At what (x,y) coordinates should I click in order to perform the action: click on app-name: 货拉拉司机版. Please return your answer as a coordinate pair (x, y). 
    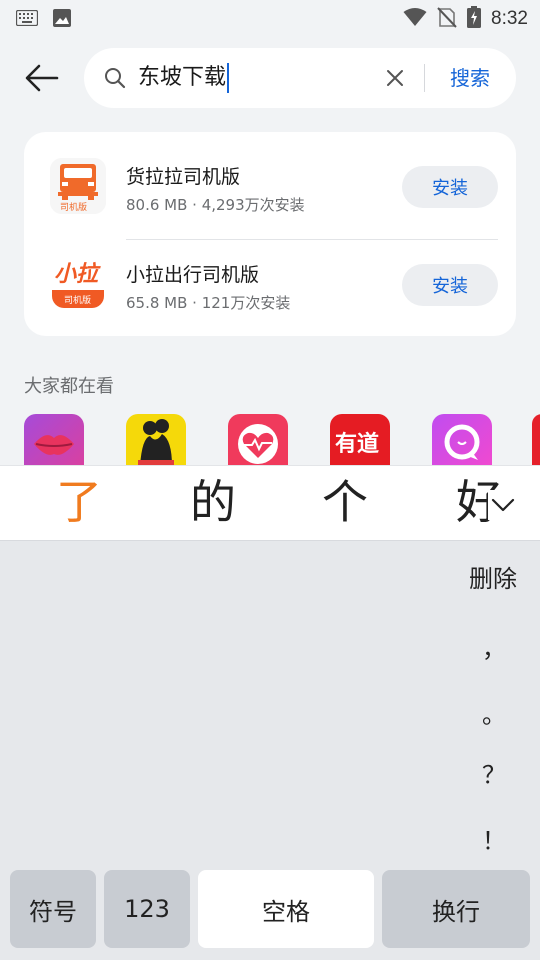
    Looking at the image, I should click on (183, 177).